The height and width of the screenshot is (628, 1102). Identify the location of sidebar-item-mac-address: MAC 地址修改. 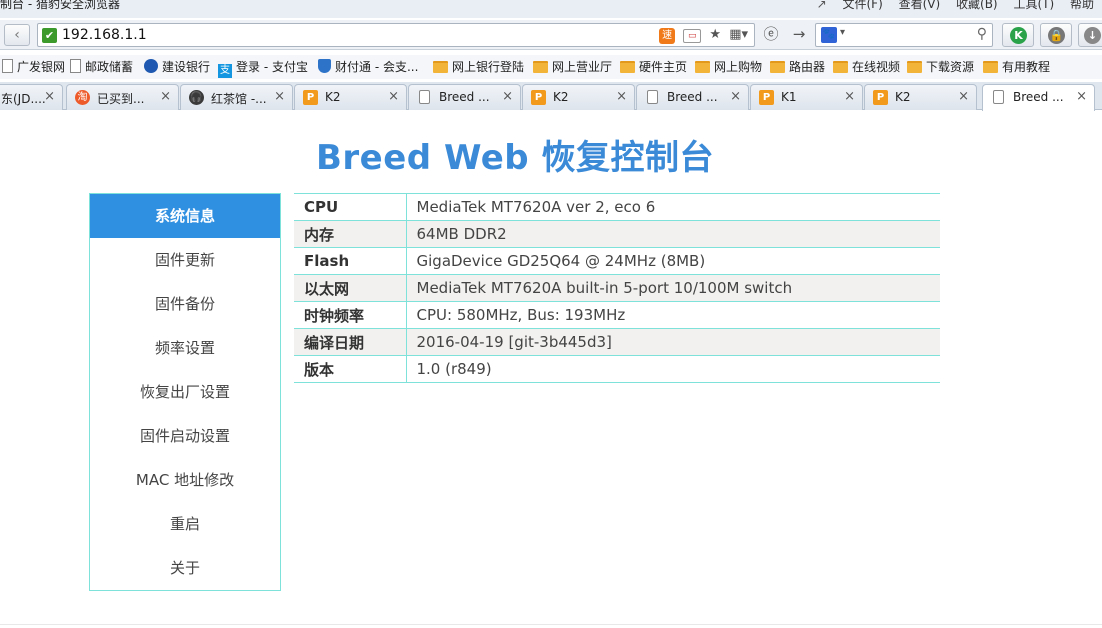
(185, 480).